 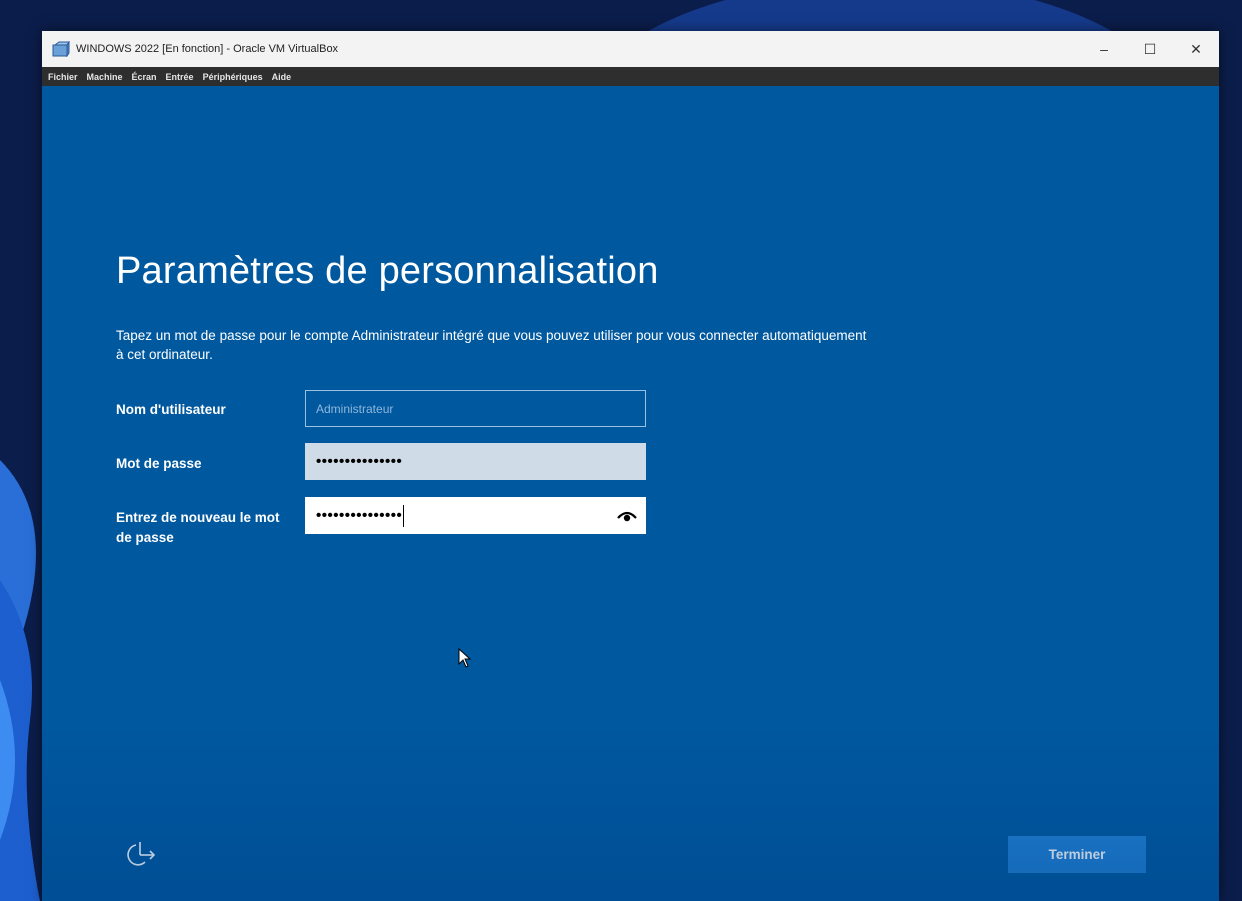 I want to click on username-placeholder: Administrateur, so click(x=355, y=408).